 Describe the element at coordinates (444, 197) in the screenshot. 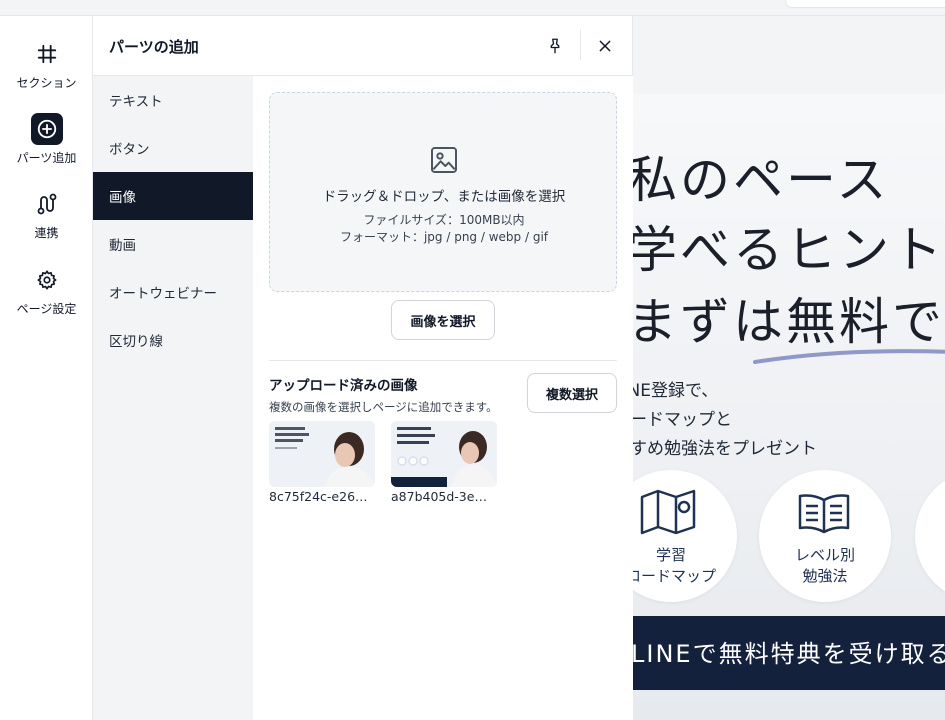

I see `dropzone-instruction: ドラッグ＆ドロップ、または画像を選択` at that location.